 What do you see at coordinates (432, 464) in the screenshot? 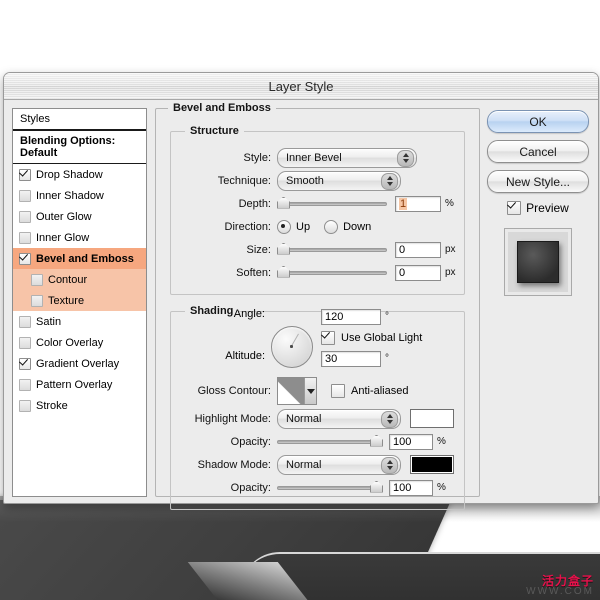
I see `shadow-color-swatch` at bounding box center [432, 464].